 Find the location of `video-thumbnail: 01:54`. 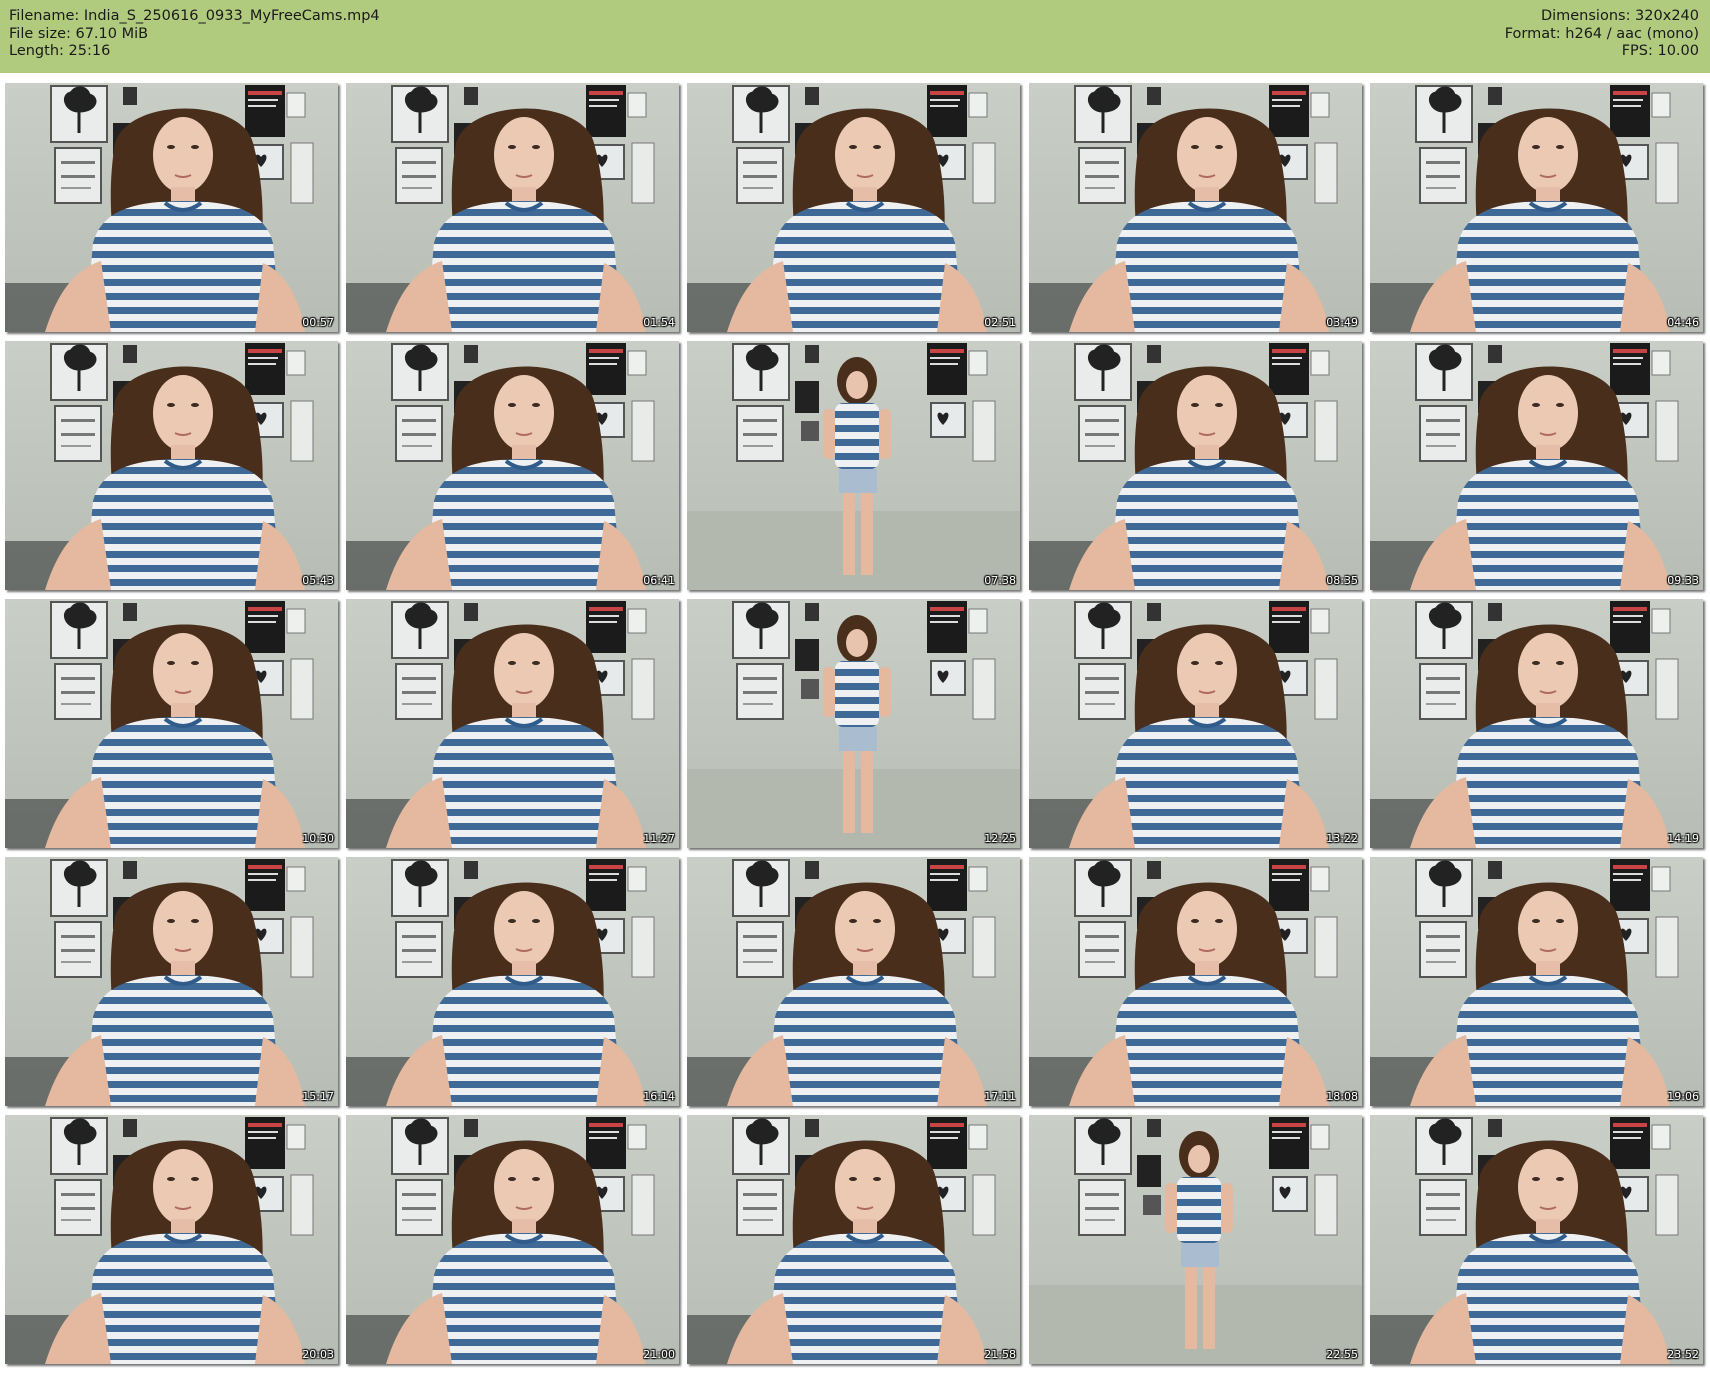

video-thumbnail: 01:54 is located at coordinates (512, 207).